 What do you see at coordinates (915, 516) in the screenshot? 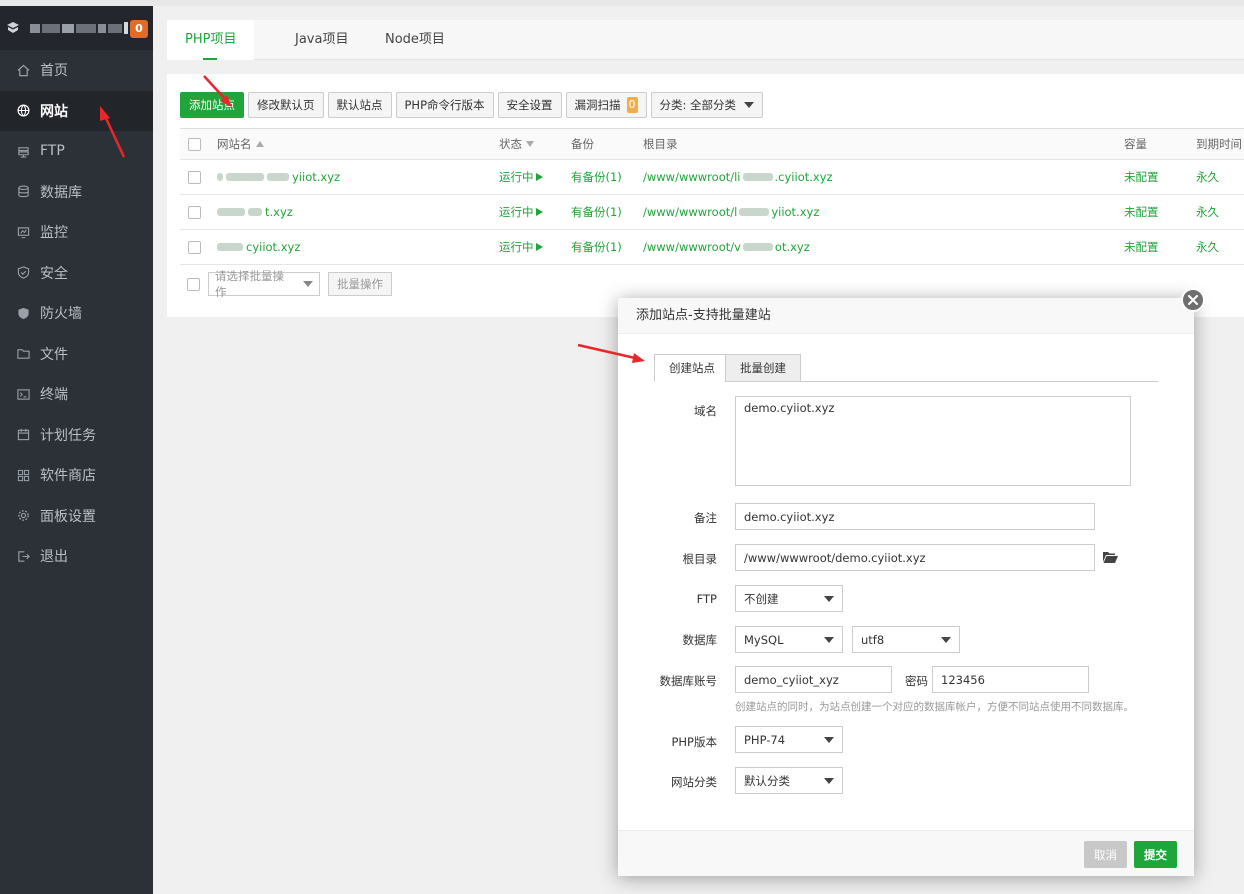
I see `remark-input: demo.cyiiot.xyz` at bounding box center [915, 516].